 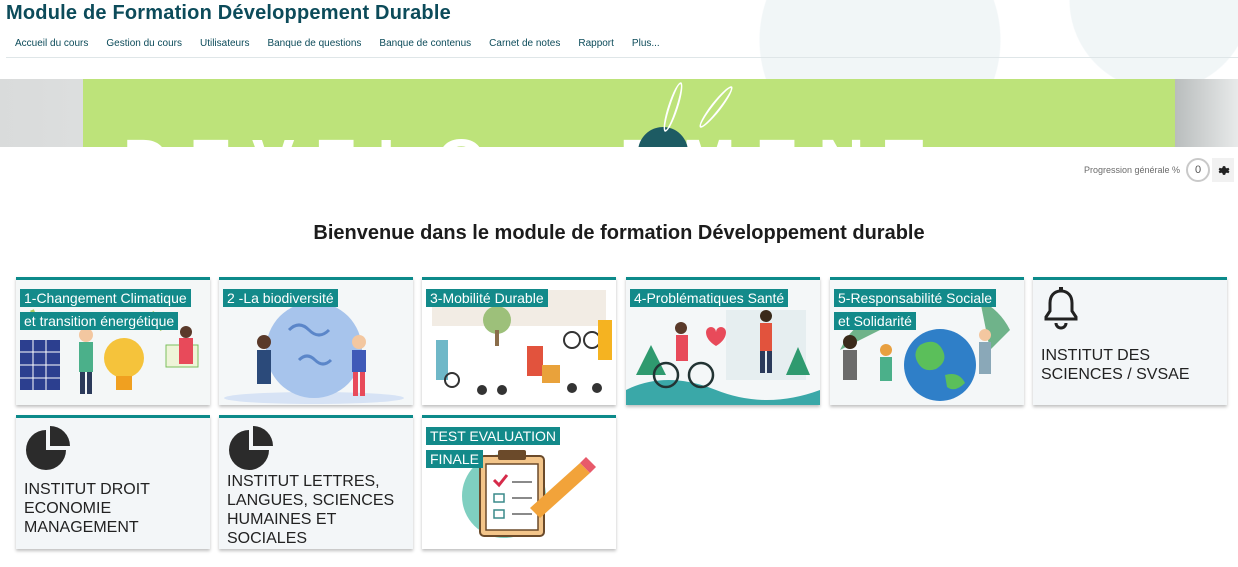 I want to click on bell-icon, so click(x=1061, y=308).